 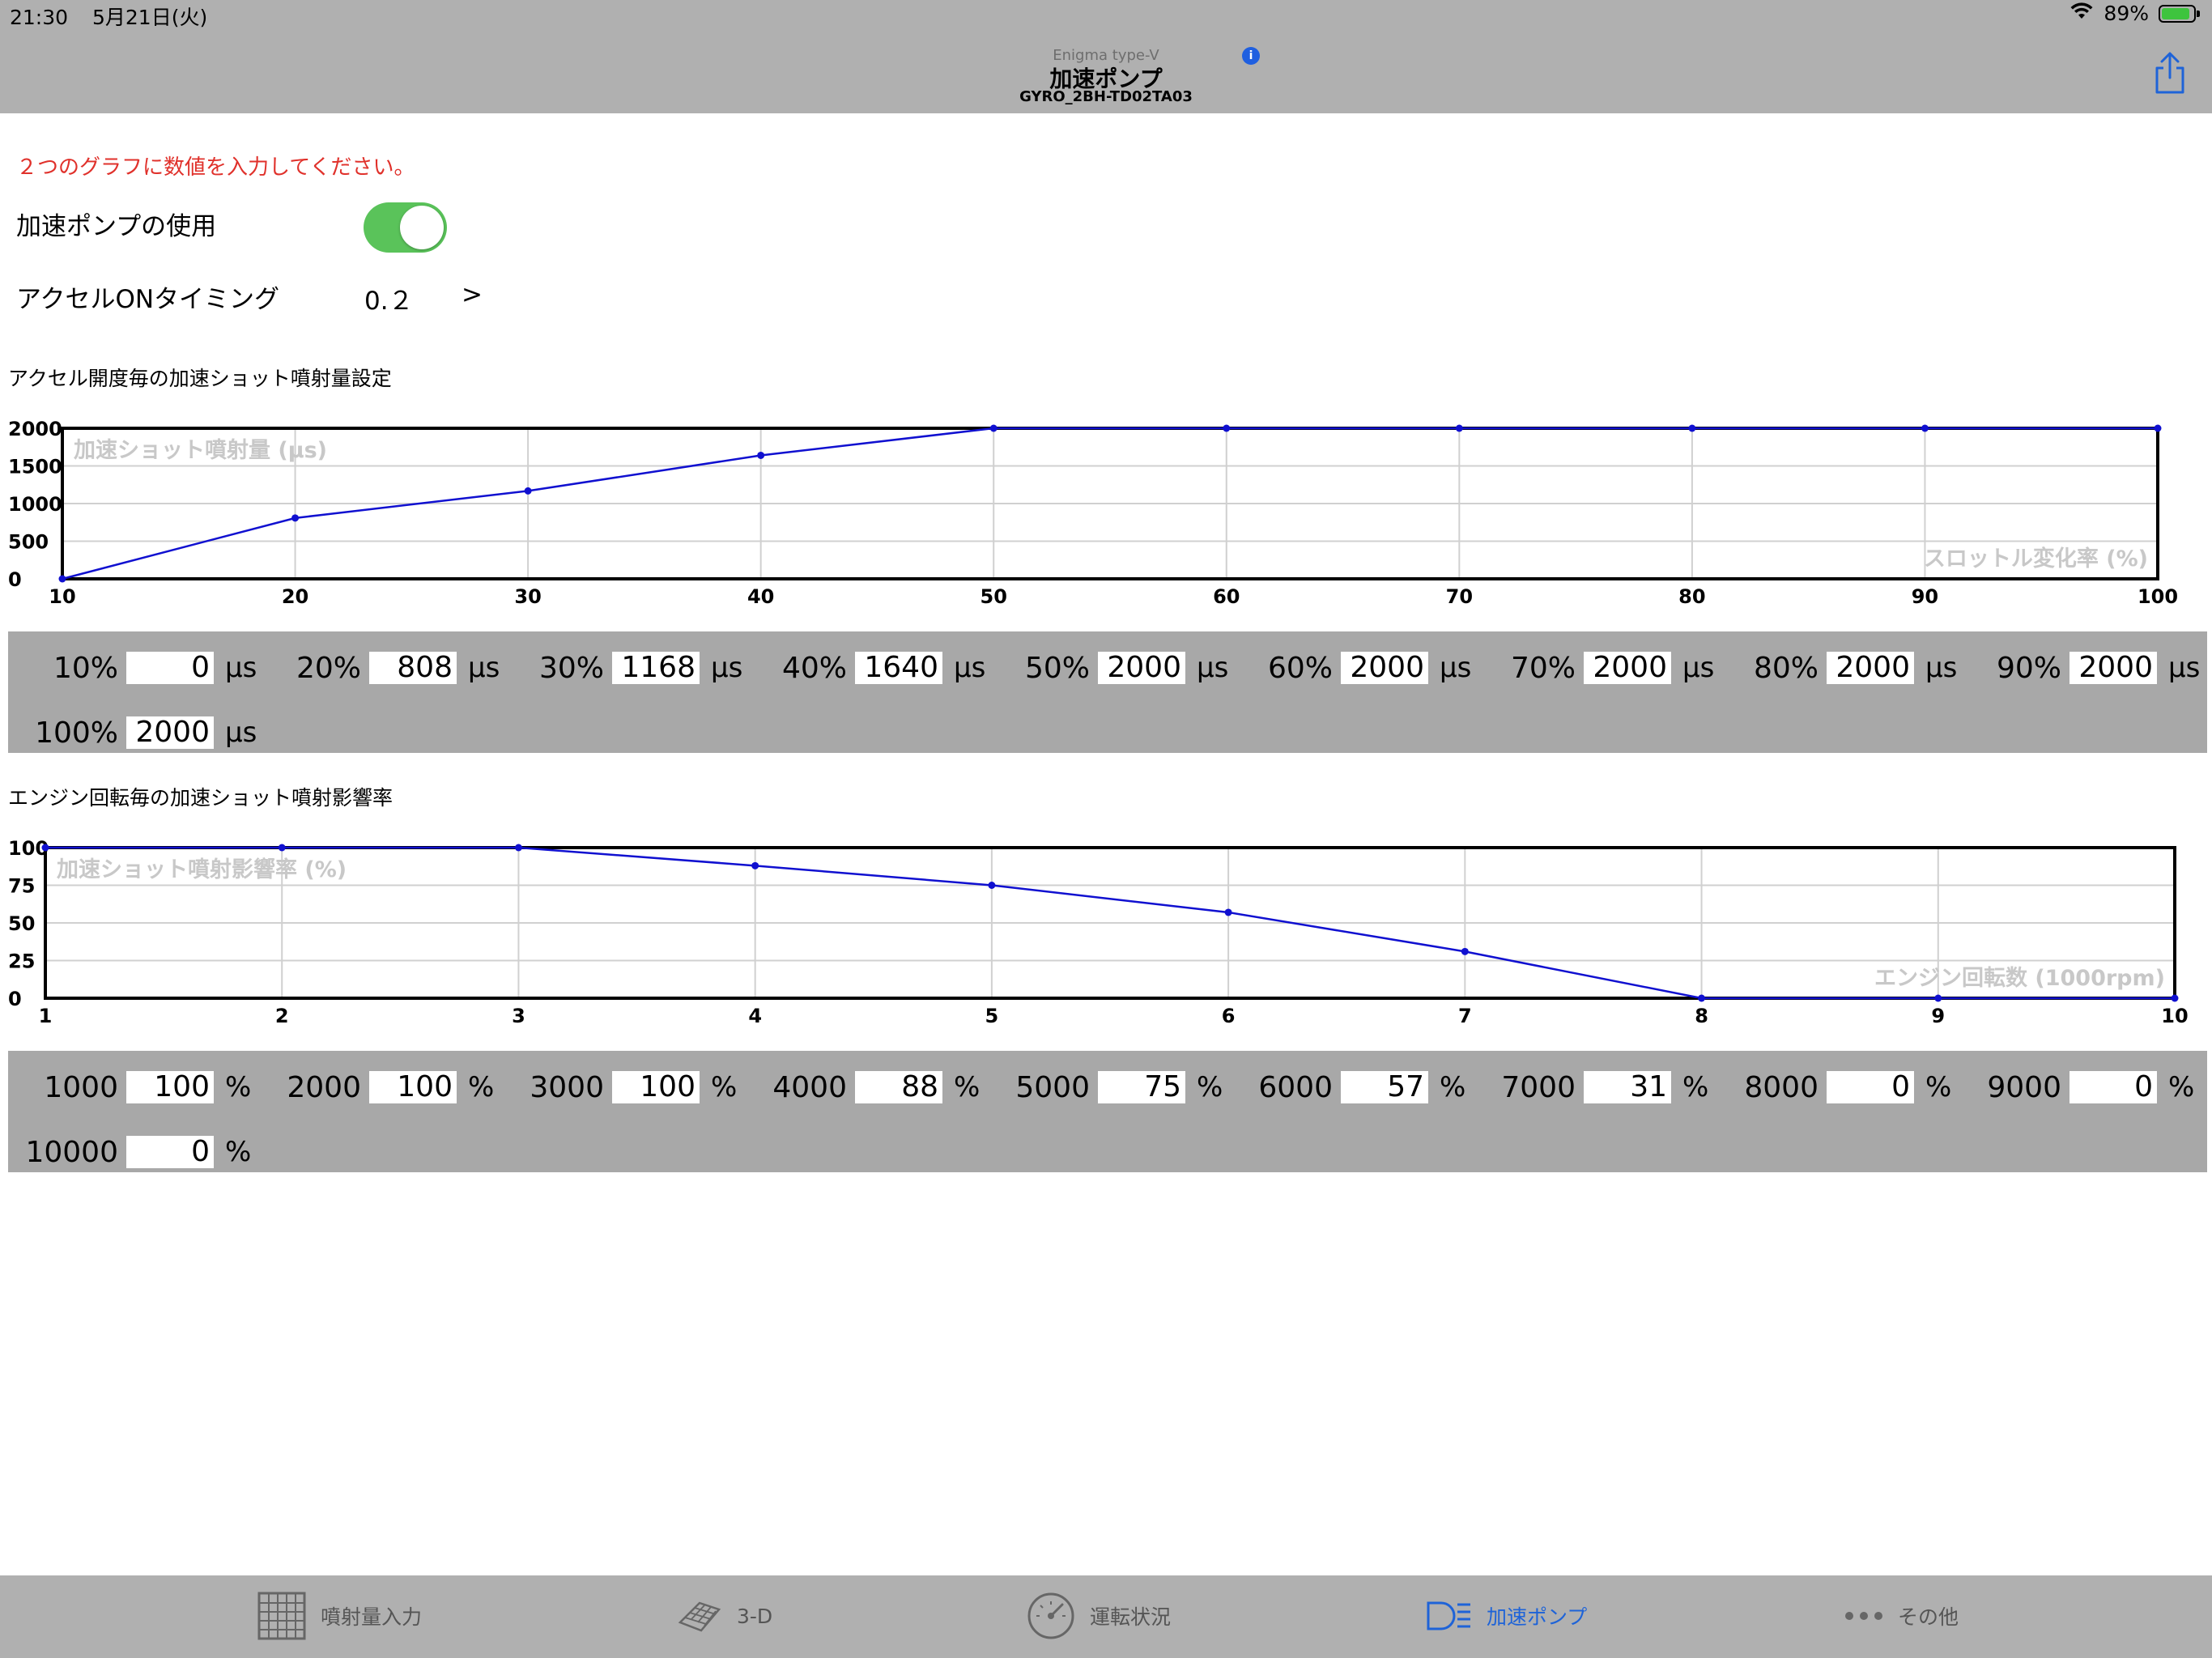 What do you see at coordinates (724, 1616) in the screenshot?
I see `tab-3d: 3-D` at bounding box center [724, 1616].